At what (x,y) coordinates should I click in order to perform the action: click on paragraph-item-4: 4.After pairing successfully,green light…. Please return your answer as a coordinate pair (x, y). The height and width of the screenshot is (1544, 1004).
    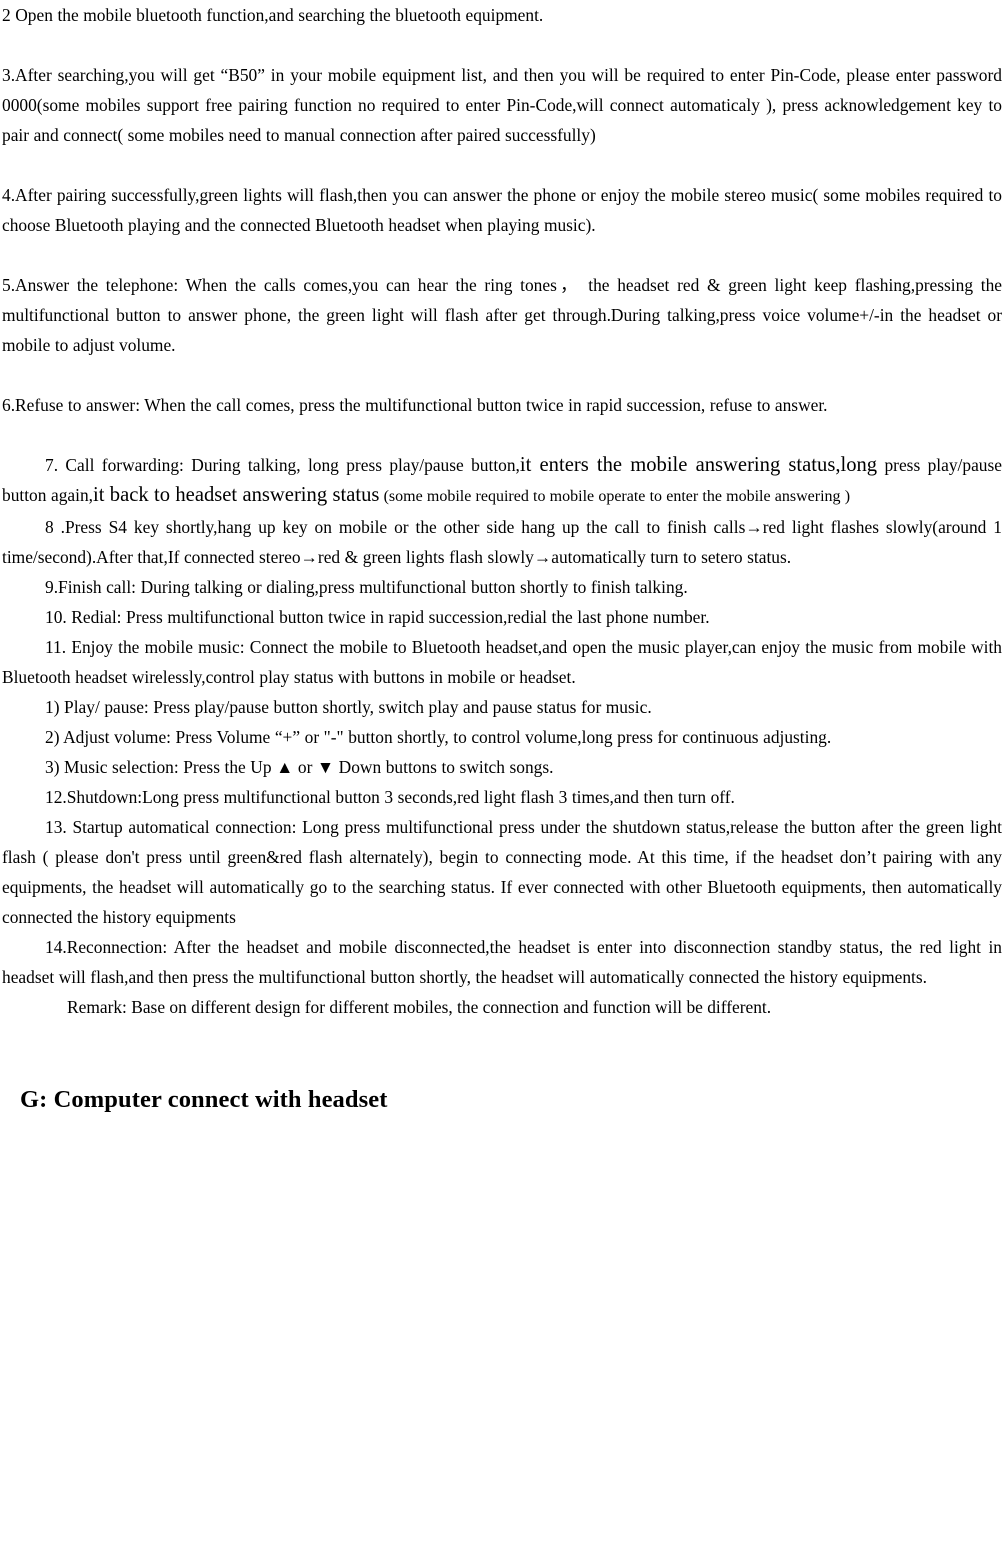
    Looking at the image, I should click on (502, 210).